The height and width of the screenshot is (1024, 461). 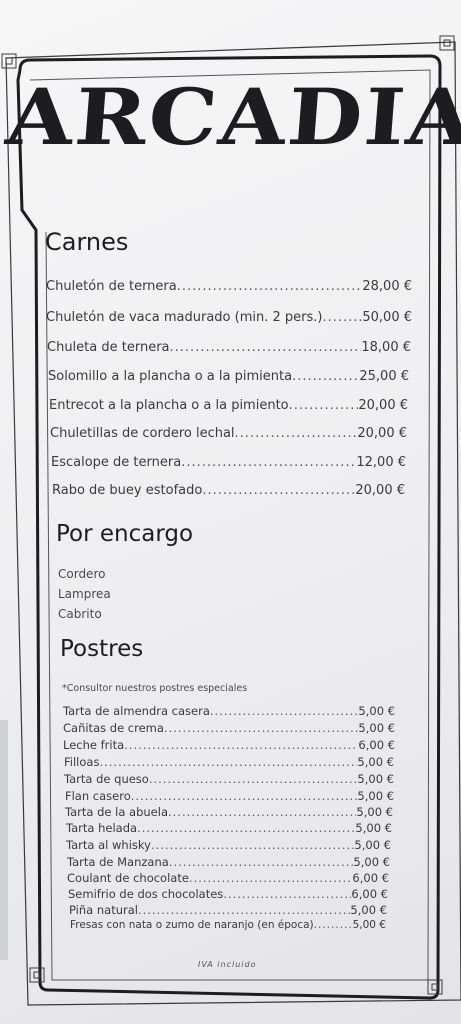 What do you see at coordinates (98, 796) in the screenshot?
I see `item-name: Flan casero` at bounding box center [98, 796].